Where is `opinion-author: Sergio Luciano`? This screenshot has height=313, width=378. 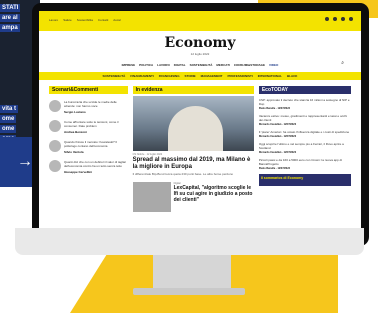
opinion-author: Sergio Luciano is located at coordinates (75, 112).